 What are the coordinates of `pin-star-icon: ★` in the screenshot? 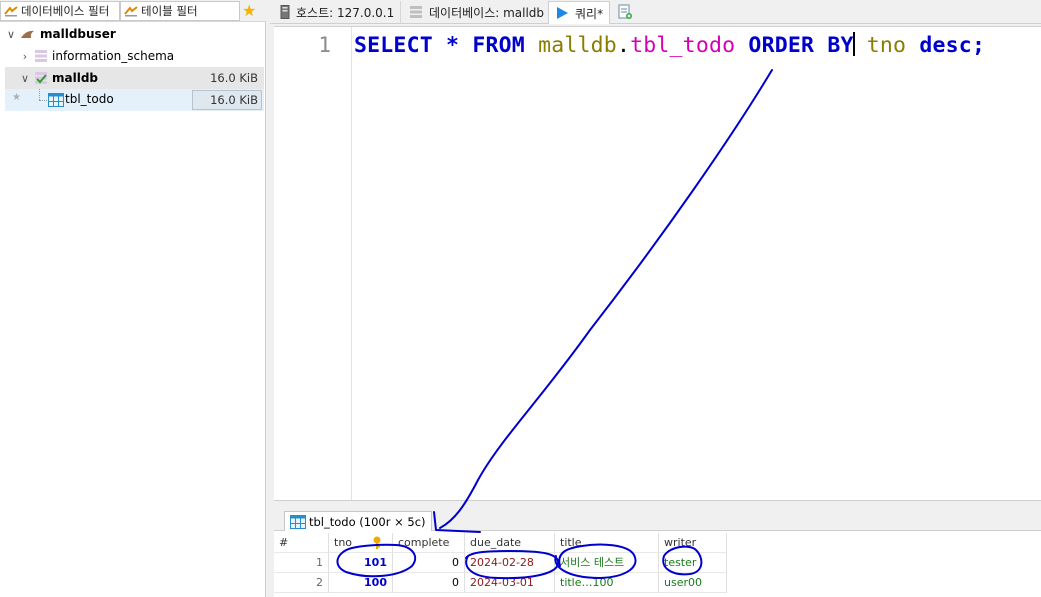 It's located at (16, 97).